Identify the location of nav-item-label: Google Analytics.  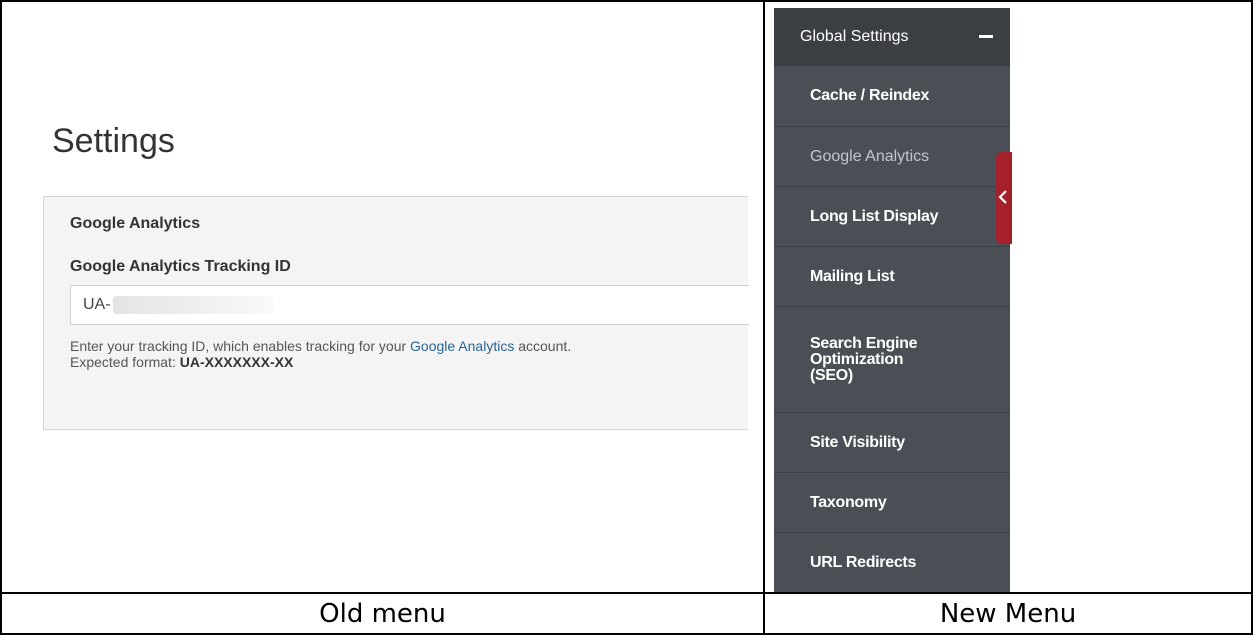
(870, 156).